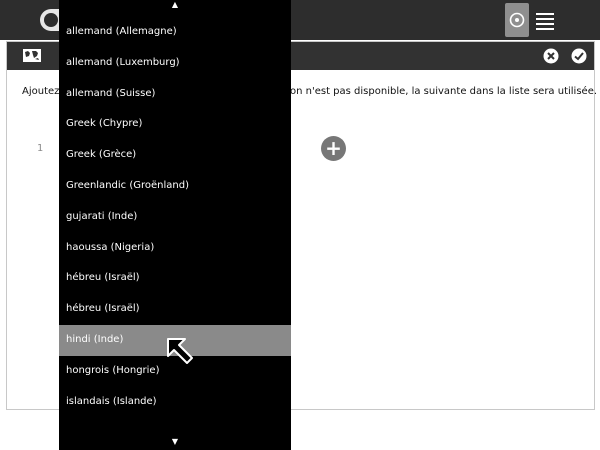 The height and width of the screenshot is (450, 600). I want to click on language-option: Greenlandic (Groënland), so click(175, 186).